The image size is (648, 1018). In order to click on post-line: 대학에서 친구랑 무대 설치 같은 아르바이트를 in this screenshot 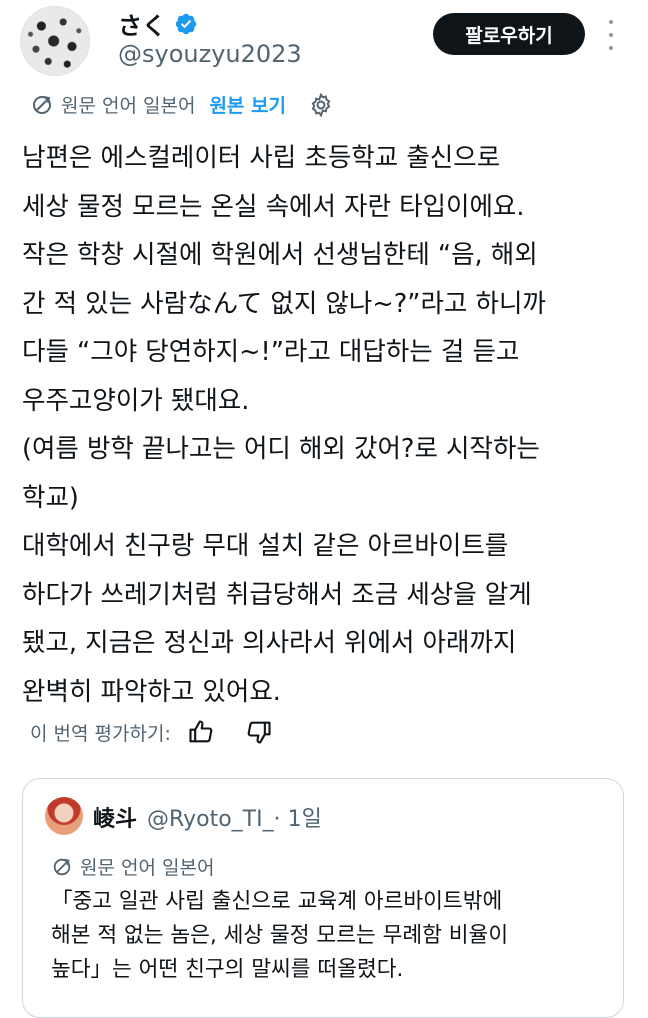, I will do `click(265, 546)`.